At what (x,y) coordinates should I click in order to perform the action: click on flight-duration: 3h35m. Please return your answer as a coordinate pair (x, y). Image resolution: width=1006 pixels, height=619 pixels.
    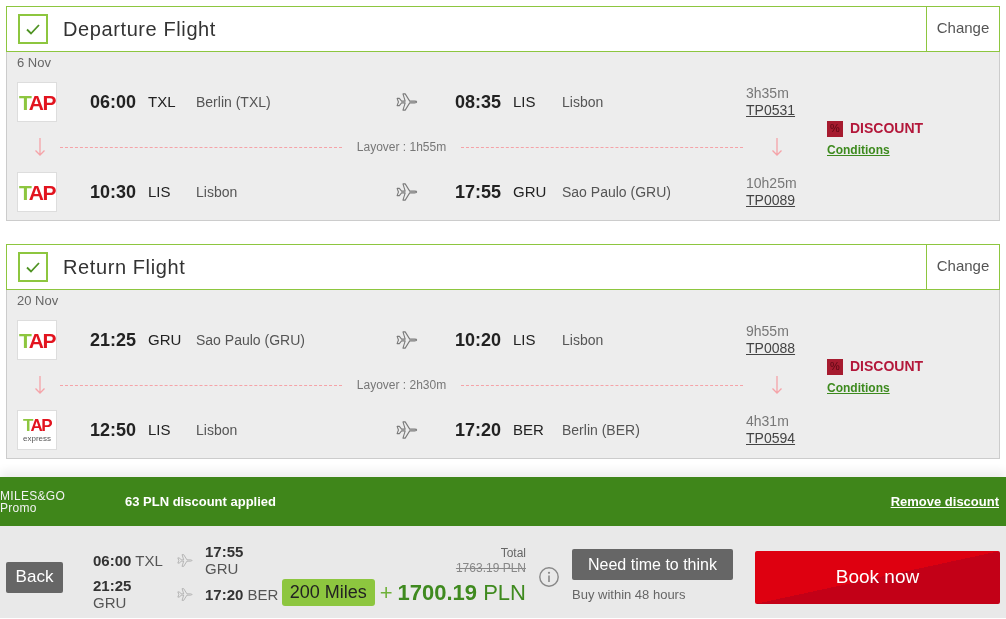
    Looking at the image, I should click on (767, 93).